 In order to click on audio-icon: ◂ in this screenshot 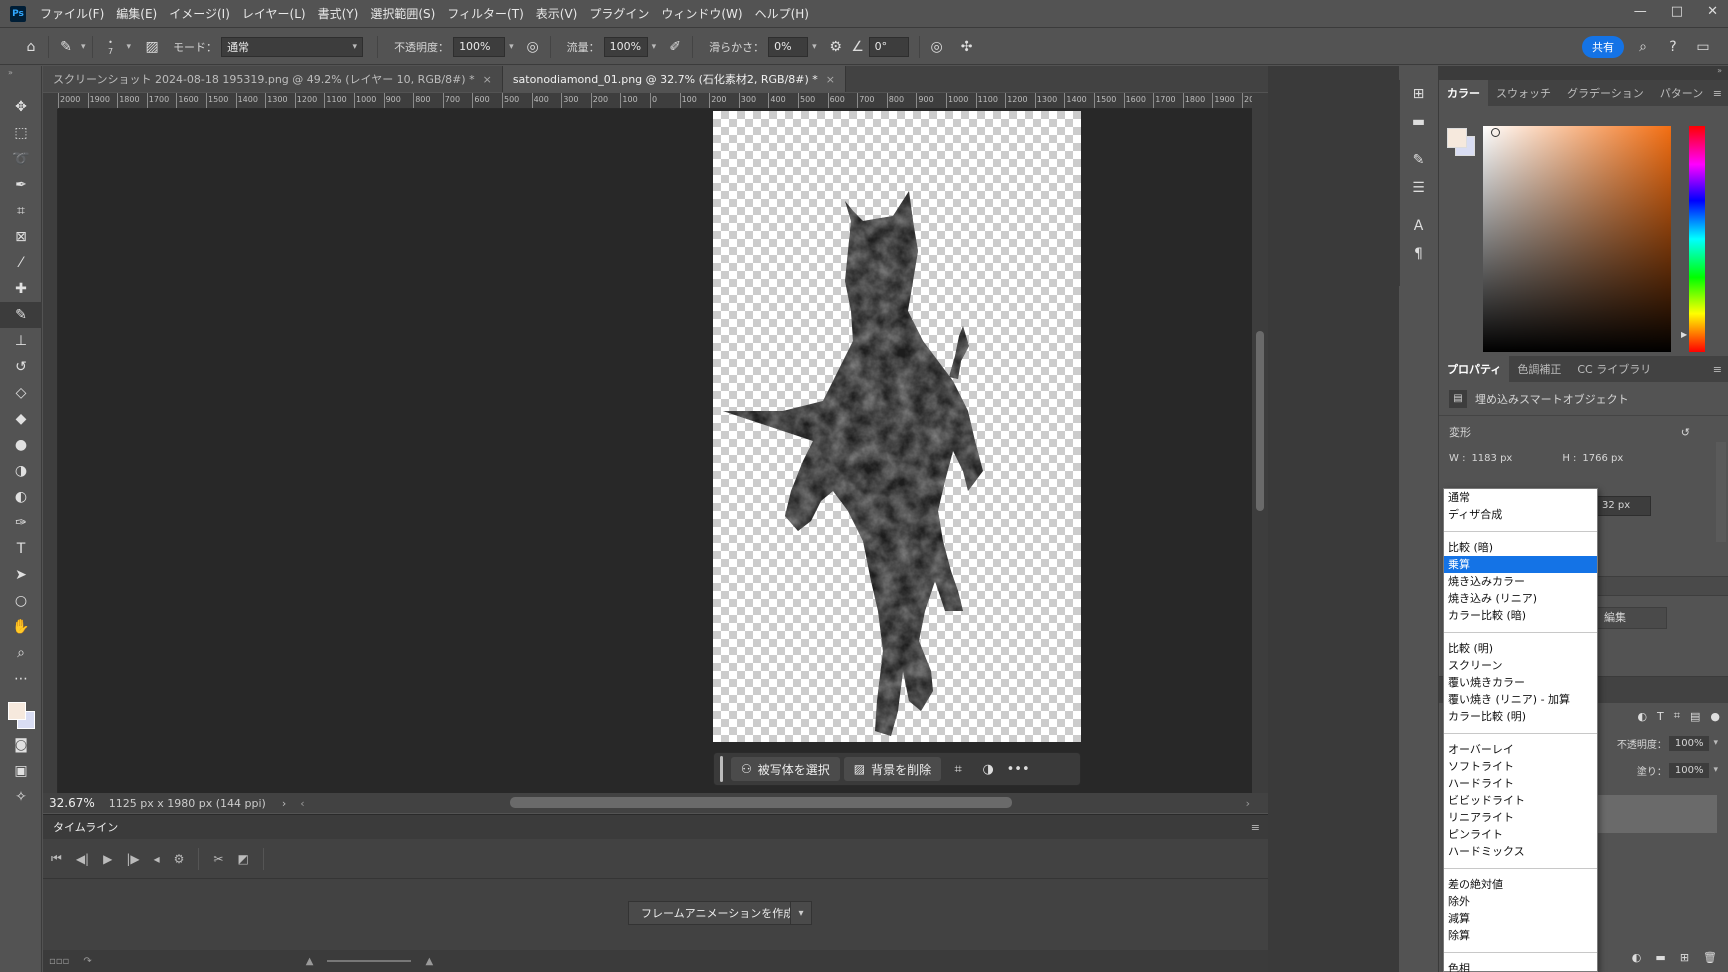, I will do `click(157, 859)`.